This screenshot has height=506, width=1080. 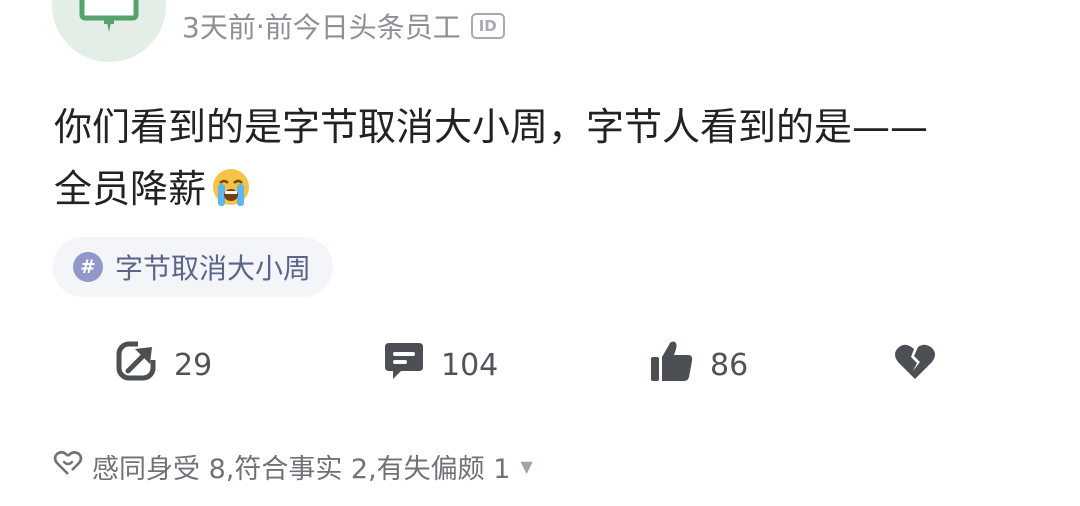 What do you see at coordinates (193, 365) in the screenshot?
I see `share-count: 29` at bounding box center [193, 365].